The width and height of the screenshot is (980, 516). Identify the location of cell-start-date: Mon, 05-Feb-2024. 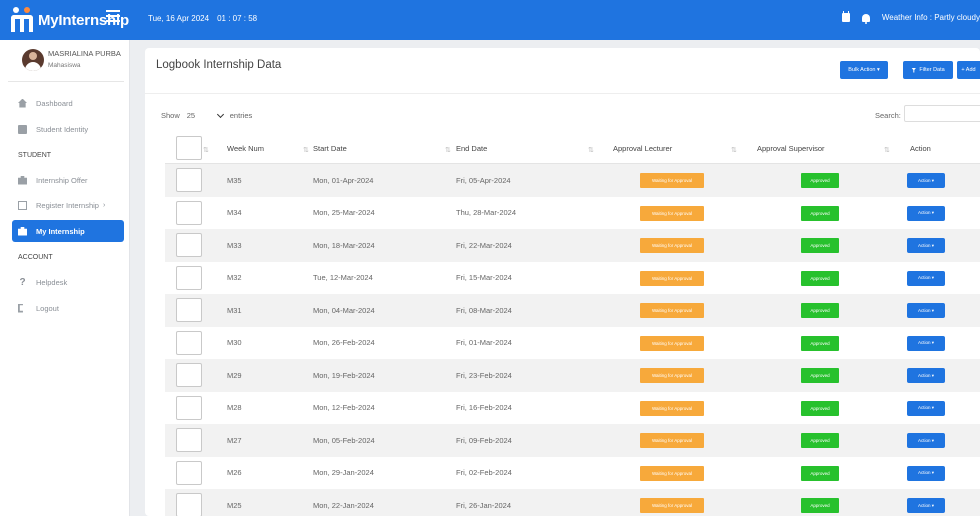
(344, 440).